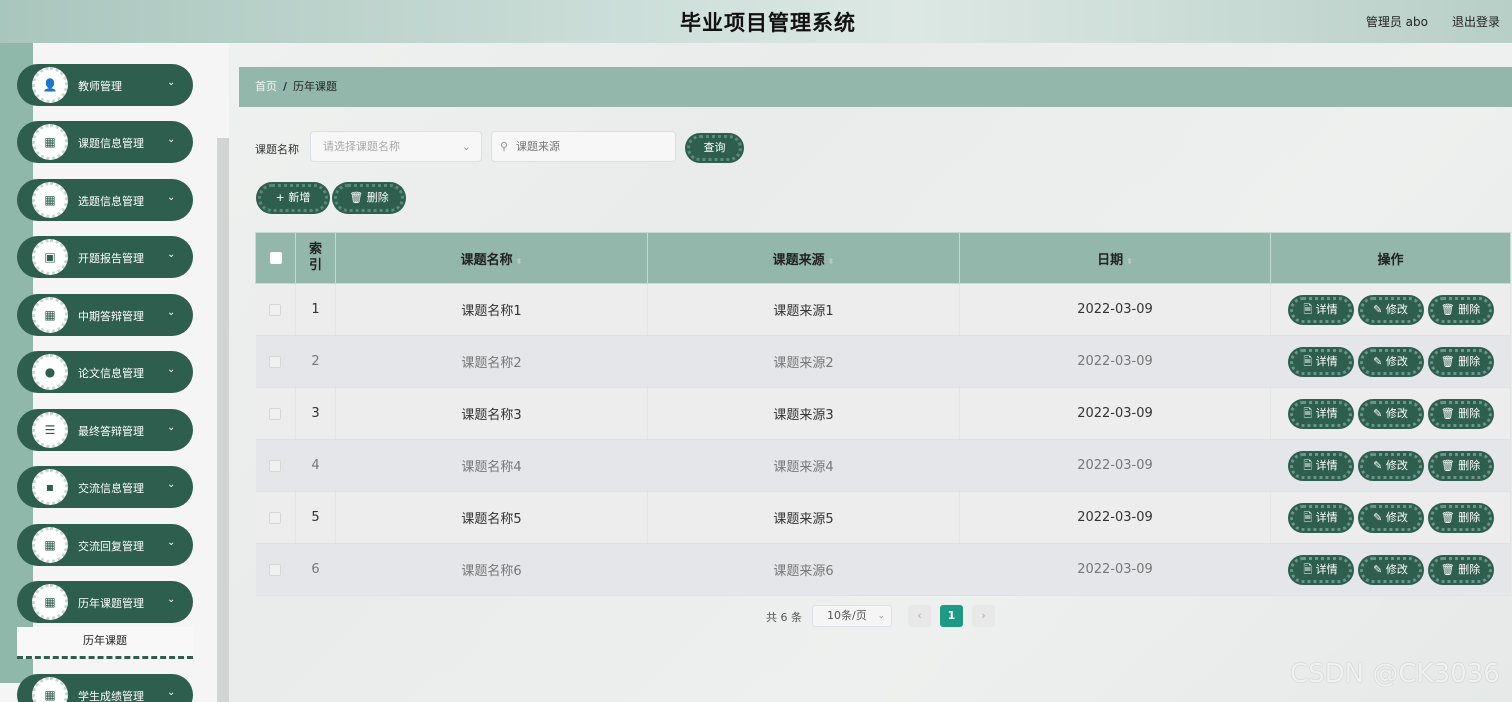 The height and width of the screenshot is (702, 1512). I want to click on table-row: 3 课题名称3 课题来源3 2022-03-09 🗎 详情 ✎ 修改 🗑 删除, so click(883, 413).